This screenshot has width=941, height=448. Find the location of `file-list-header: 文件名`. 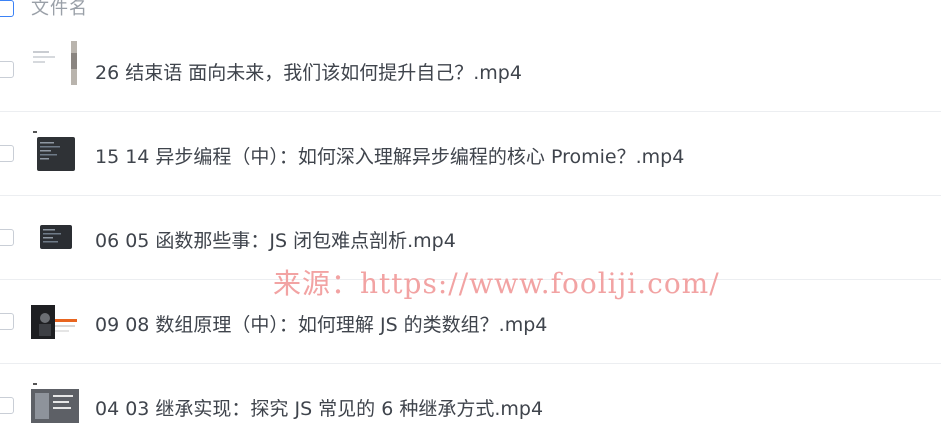

file-list-header: 文件名 is located at coordinates (470, 13).